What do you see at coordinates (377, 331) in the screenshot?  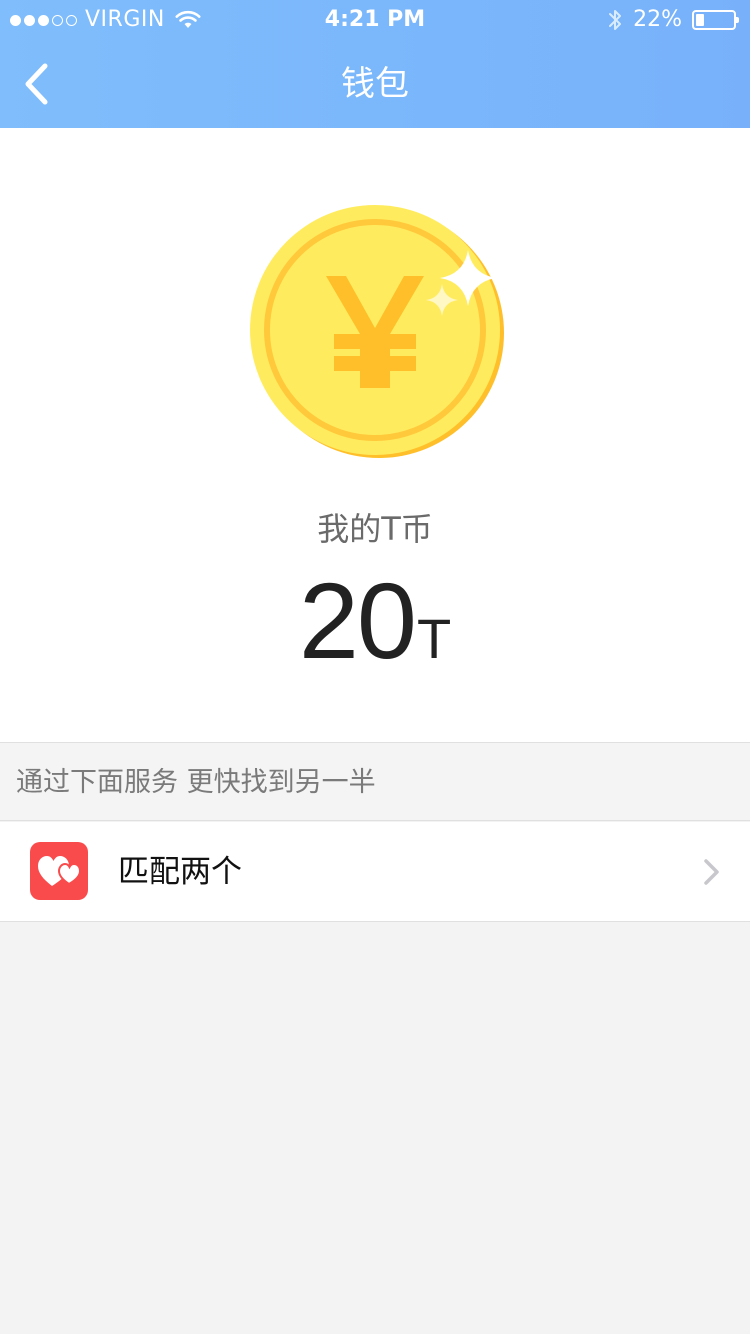 I see `yen-coin-icon` at bounding box center [377, 331].